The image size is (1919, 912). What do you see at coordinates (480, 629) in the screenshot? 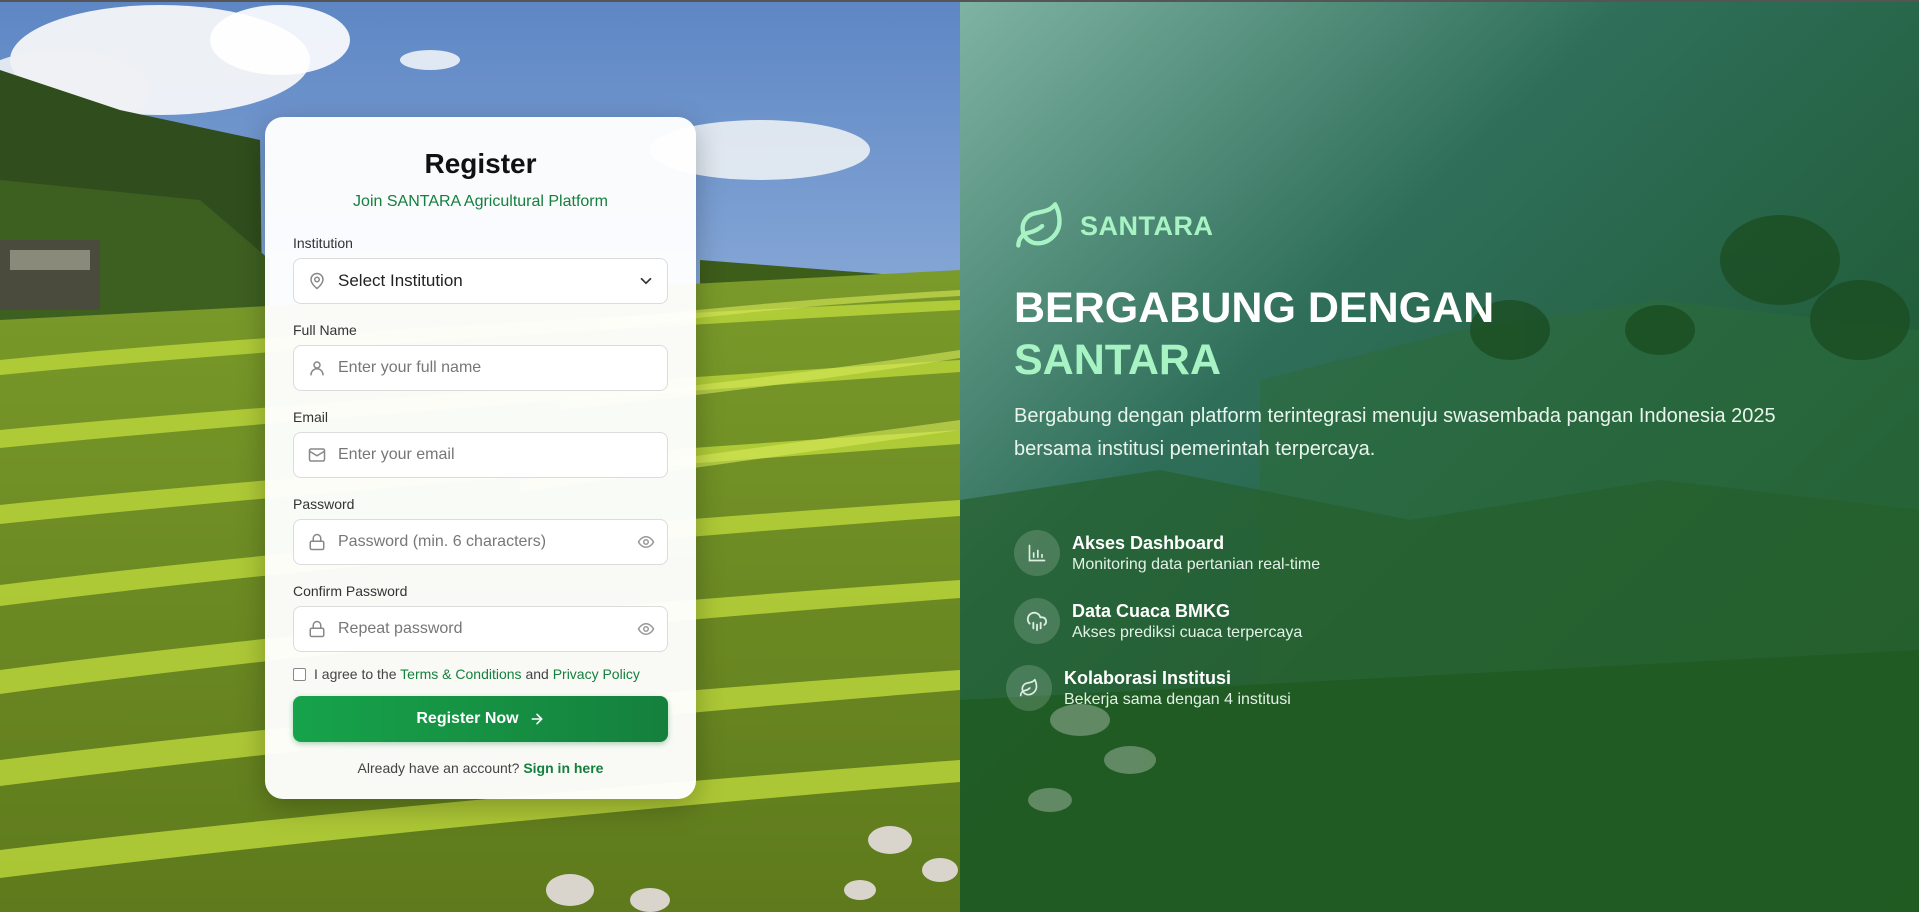
I see `confirm-password-field: Repeat password` at bounding box center [480, 629].